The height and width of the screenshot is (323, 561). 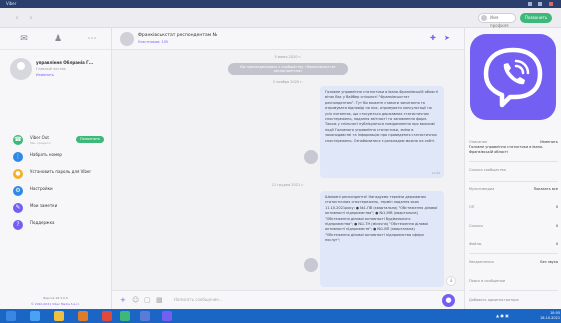 What do you see at coordinates (288, 185) in the screenshot?
I see `date-separator: 11 грудня 2021 г.` at bounding box center [288, 185].